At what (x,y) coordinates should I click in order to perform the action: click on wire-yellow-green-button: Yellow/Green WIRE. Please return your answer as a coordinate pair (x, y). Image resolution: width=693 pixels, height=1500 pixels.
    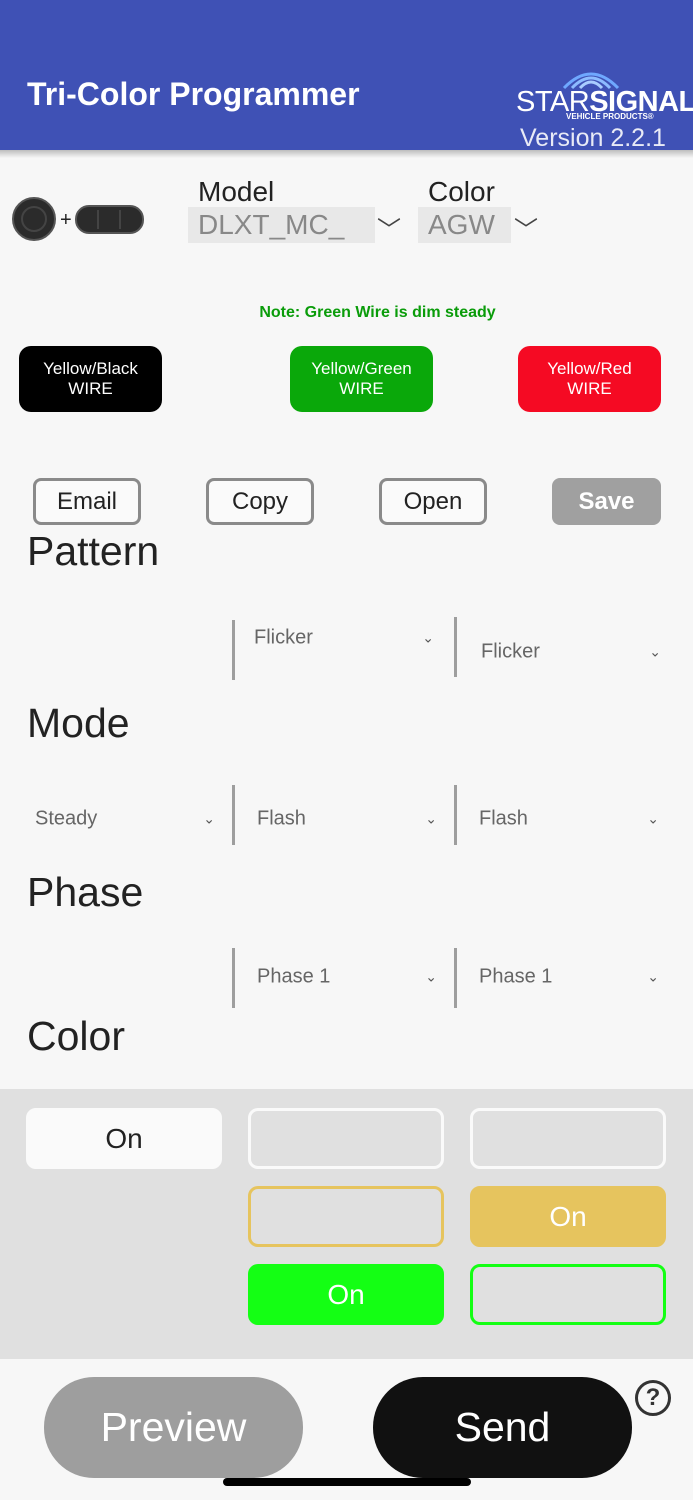
    Looking at the image, I should click on (361, 379).